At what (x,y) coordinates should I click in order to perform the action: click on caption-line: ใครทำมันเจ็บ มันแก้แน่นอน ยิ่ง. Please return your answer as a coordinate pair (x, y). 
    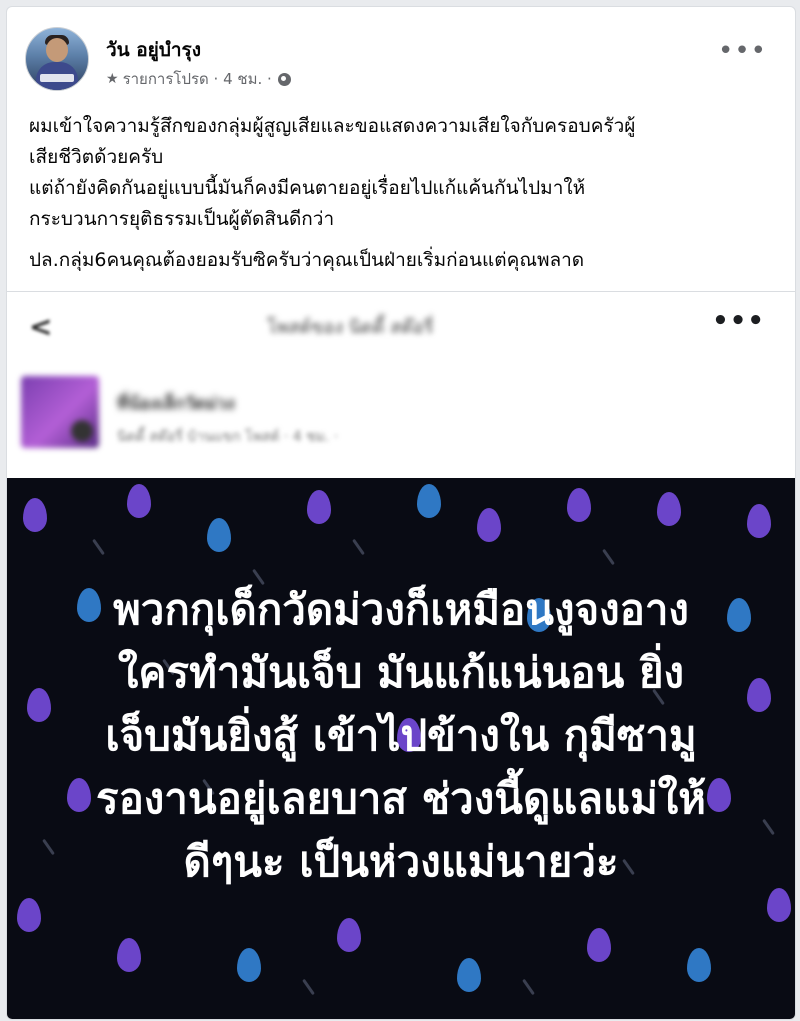
    Looking at the image, I should click on (401, 672).